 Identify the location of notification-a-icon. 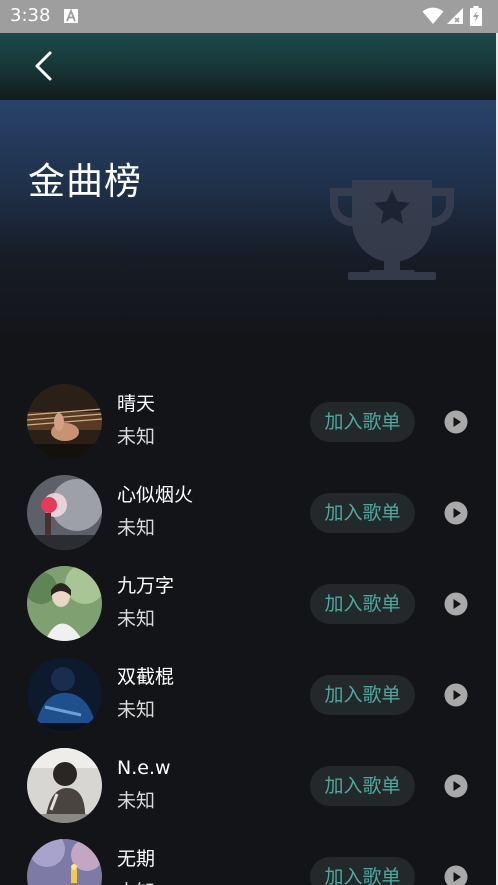
(71, 16).